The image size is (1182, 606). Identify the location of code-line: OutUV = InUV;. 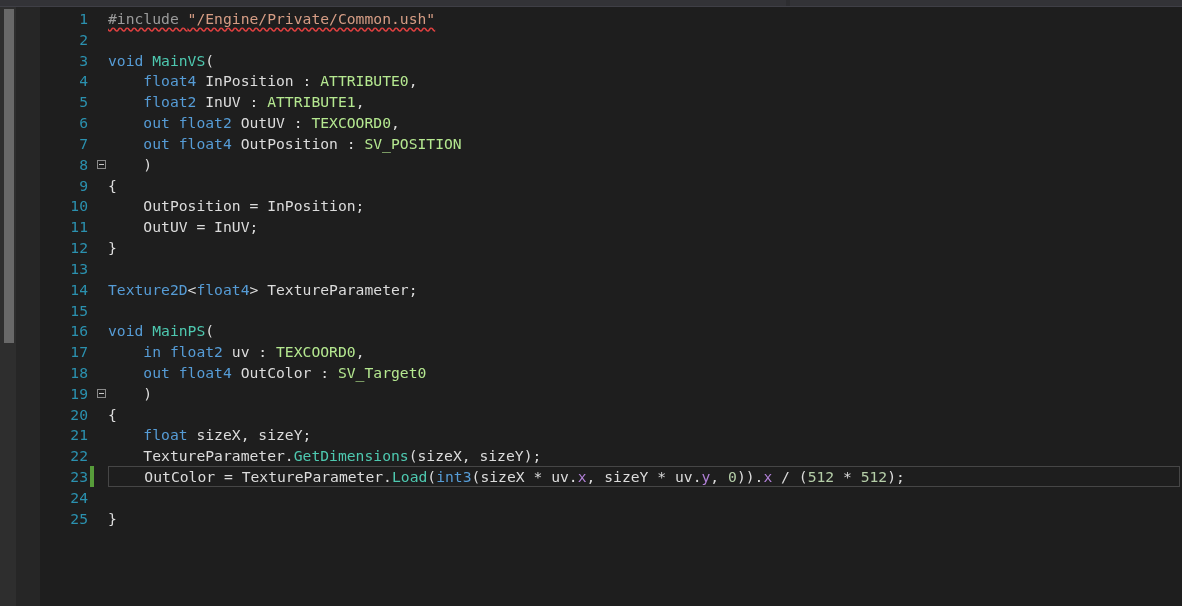
(201, 227).